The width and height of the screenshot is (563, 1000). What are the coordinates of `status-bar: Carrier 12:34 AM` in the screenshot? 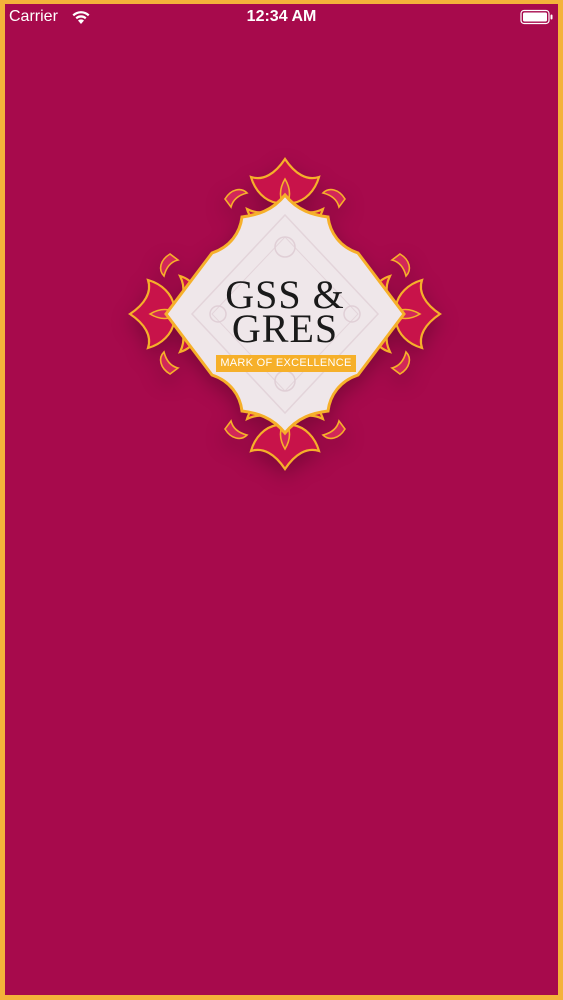 It's located at (281, 18).